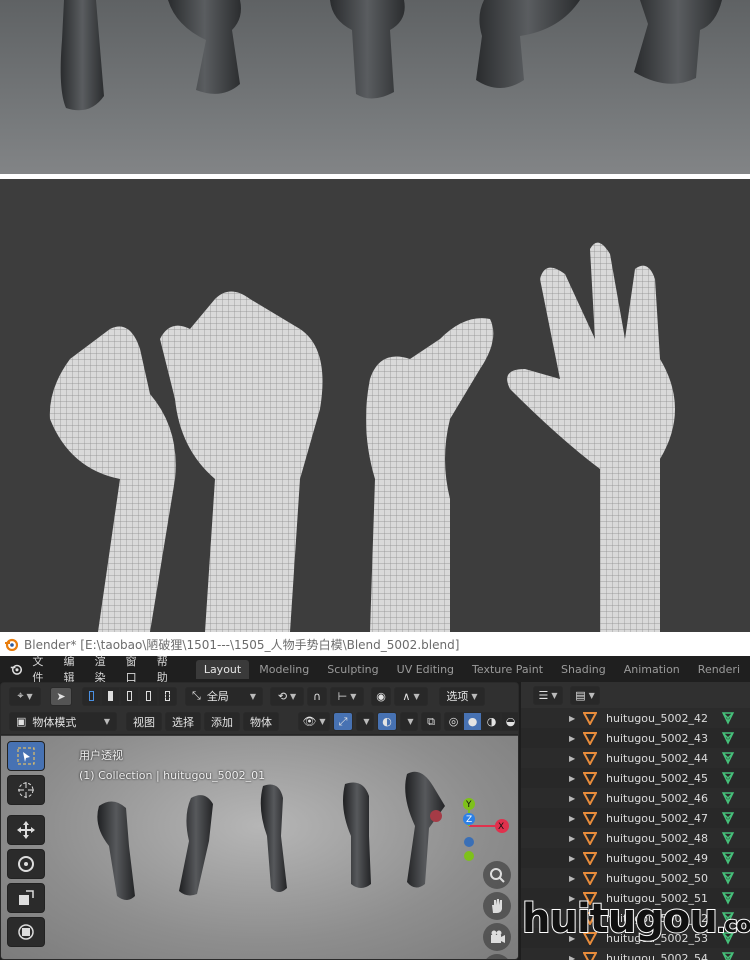 This screenshot has height=960, width=750. What do you see at coordinates (657, 718) in the screenshot?
I see `outliner-item-label: huitugou_5002_42` at bounding box center [657, 718].